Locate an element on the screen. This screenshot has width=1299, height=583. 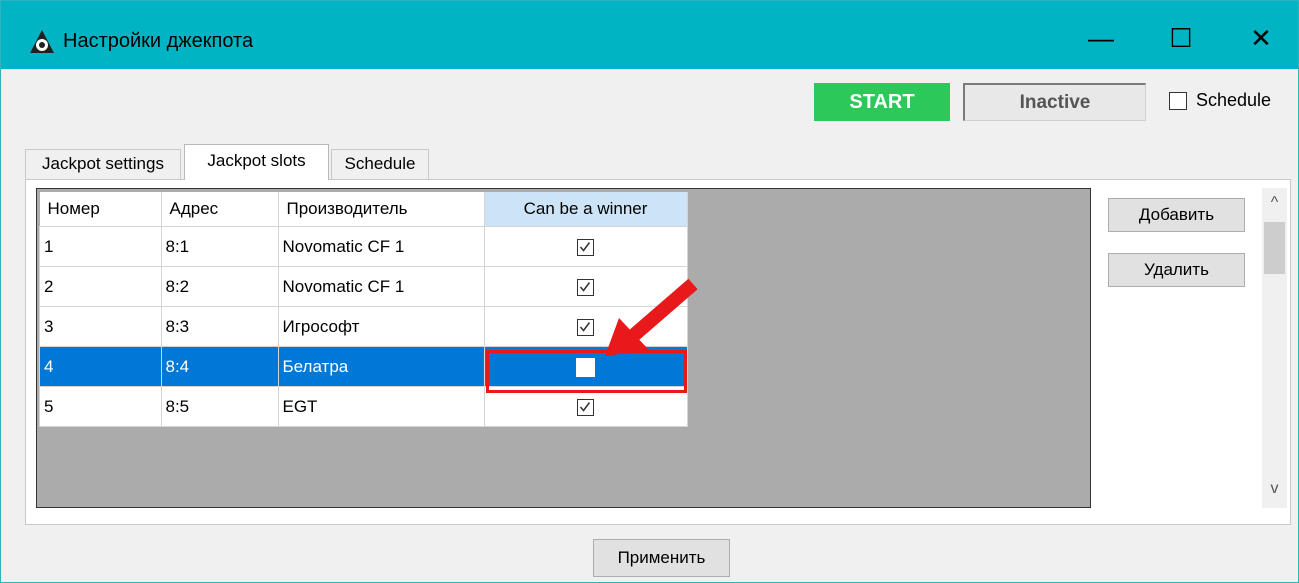
cell-address: 8:2 is located at coordinates (219, 286).